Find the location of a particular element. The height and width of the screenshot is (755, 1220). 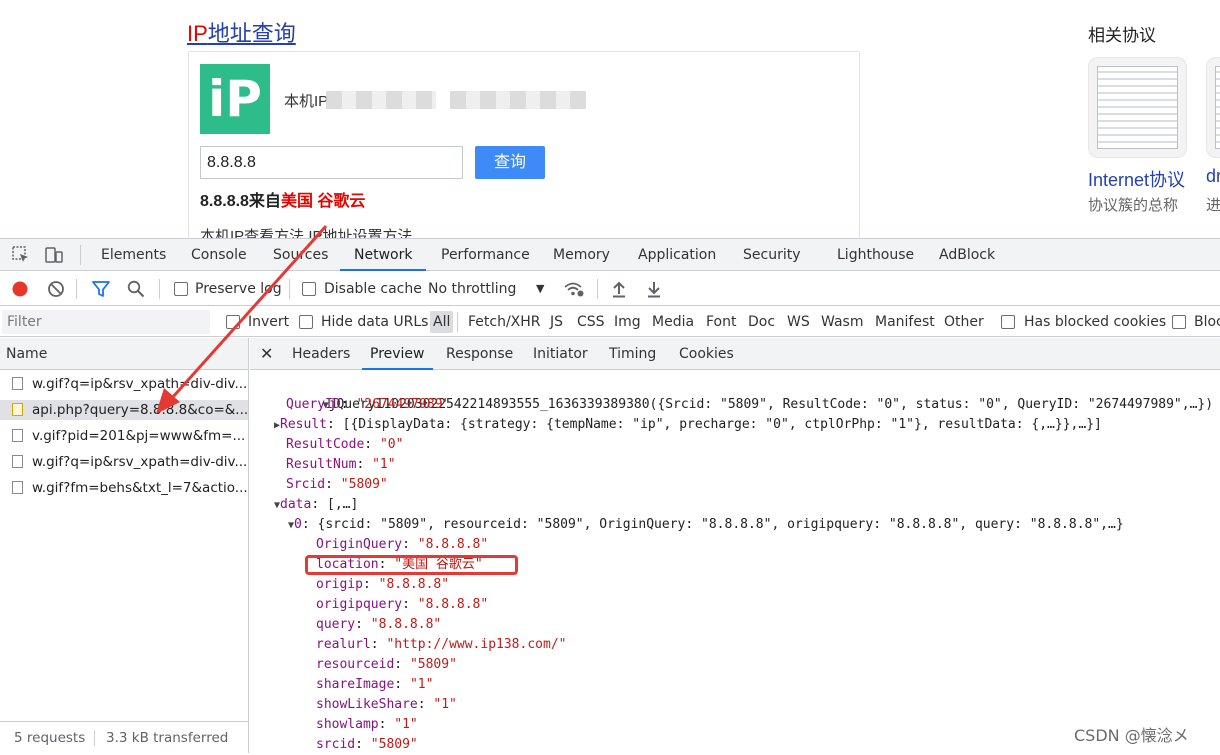

annotation-arrow is located at coordinates (242, 319).